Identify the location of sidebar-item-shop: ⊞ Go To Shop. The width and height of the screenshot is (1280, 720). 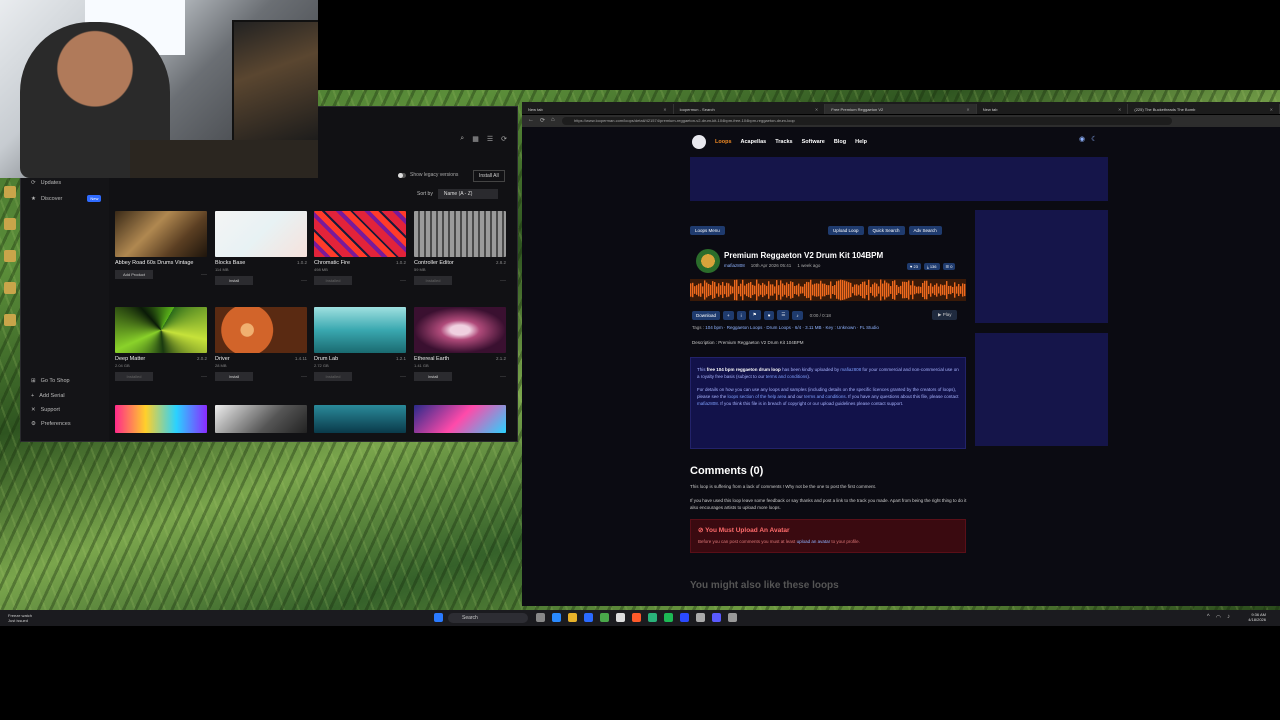
(50, 381).